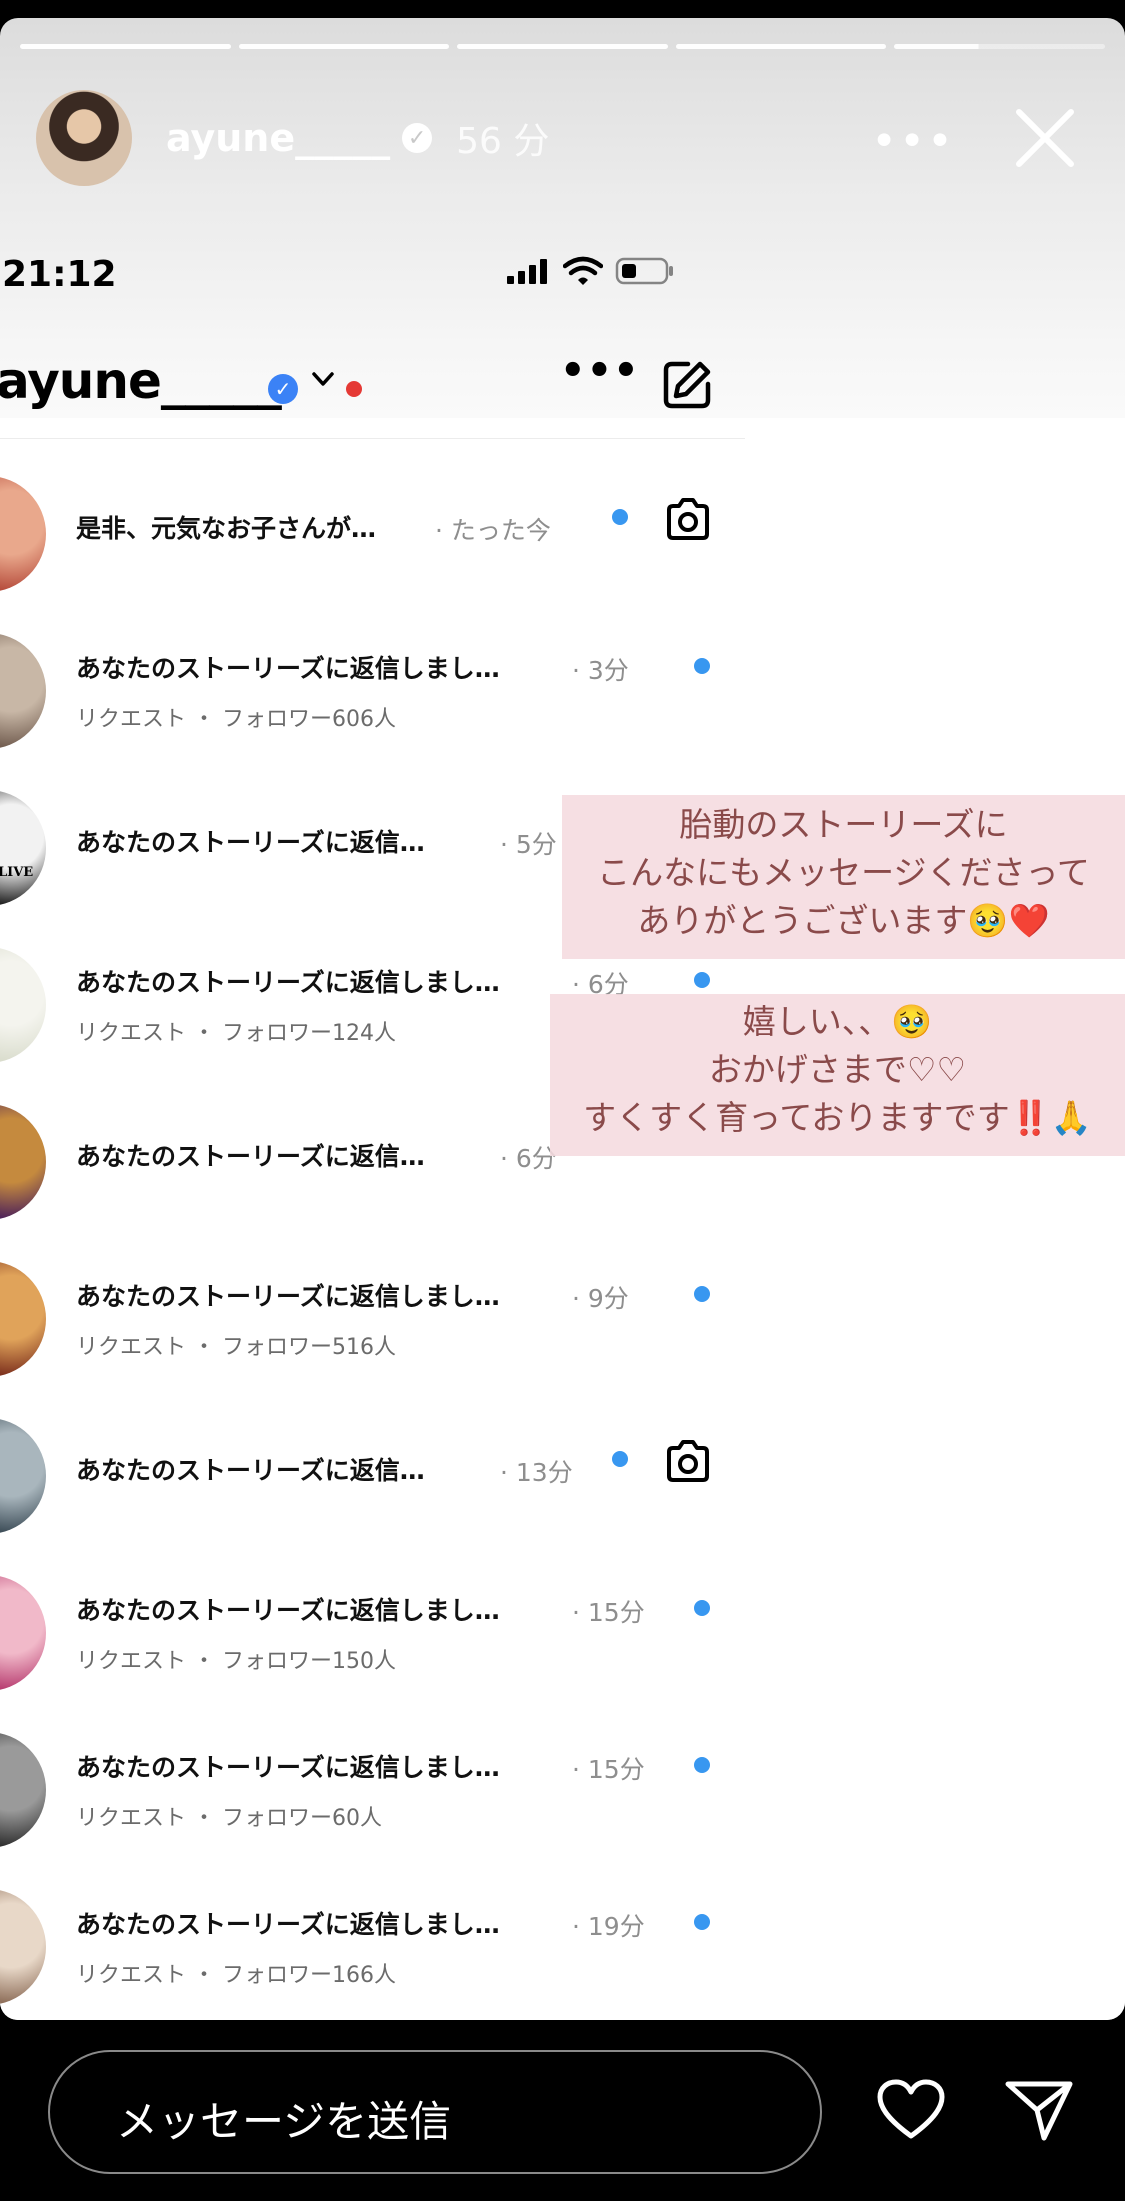 The height and width of the screenshot is (2201, 1125). What do you see at coordinates (913, 141) in the screenshot?
I see `more-options-icon: •••` at bounding box center [913, 141].